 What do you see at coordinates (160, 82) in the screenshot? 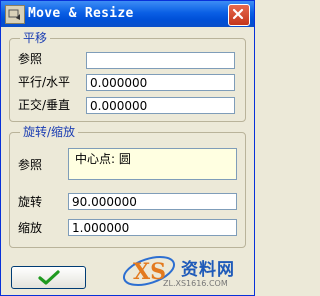
I see `parallel-field: 0.000000` at bounding box center [160, 82].